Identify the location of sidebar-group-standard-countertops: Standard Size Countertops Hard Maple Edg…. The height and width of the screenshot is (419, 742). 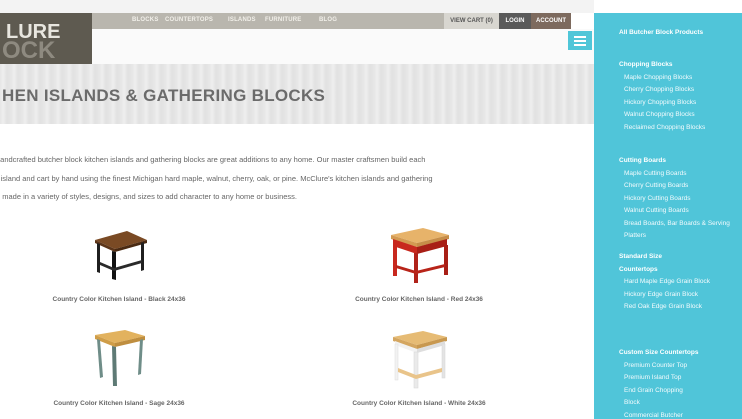
(678, 282).